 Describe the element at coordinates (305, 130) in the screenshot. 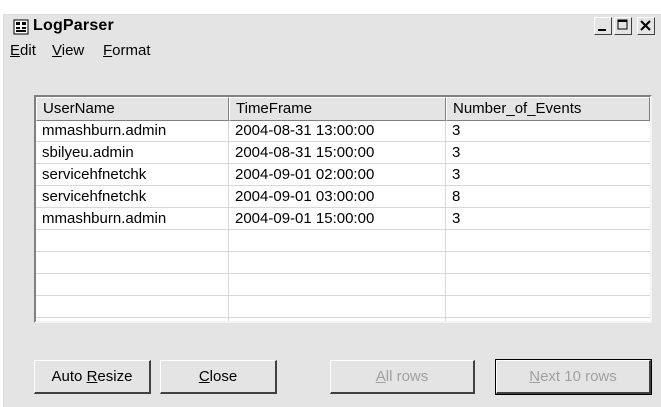

I see `table-cell: 2004-08-31 13:00:00` at that location.